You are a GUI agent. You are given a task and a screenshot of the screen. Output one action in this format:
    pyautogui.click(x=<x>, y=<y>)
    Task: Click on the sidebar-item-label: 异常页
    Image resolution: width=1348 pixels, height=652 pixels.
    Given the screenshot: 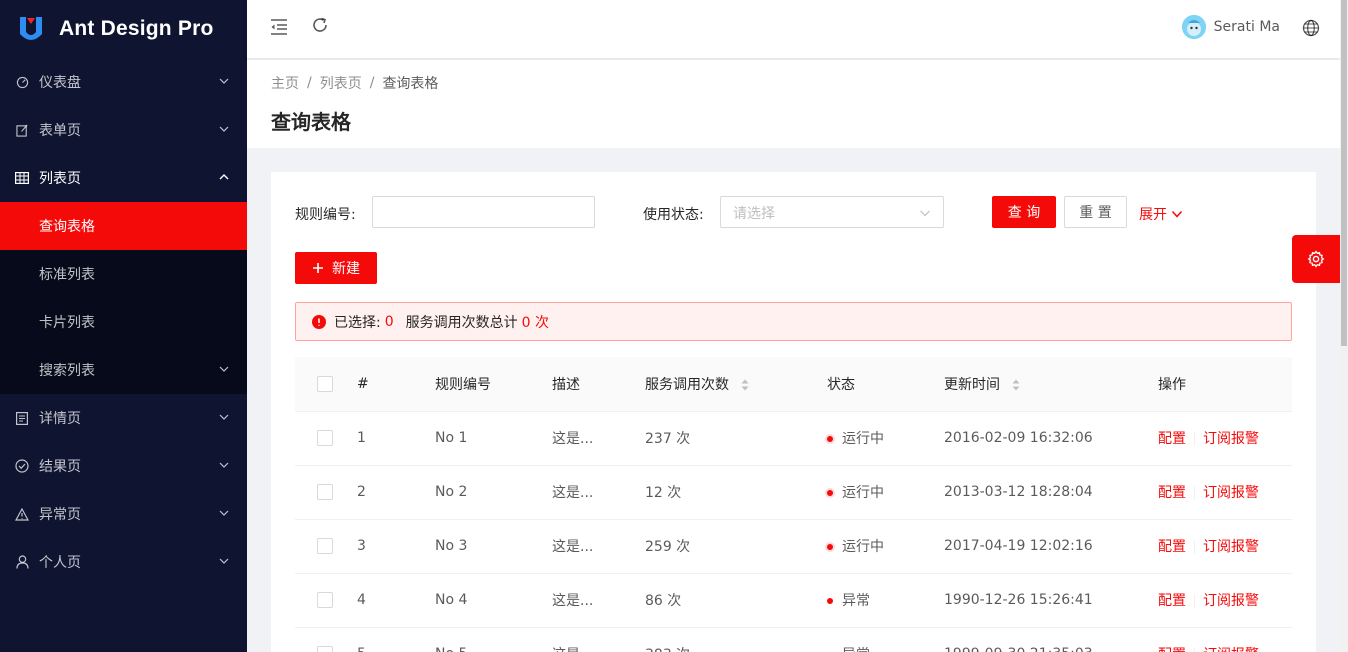 What is the action you would take?
    pyautogui.click(x=60, y=515)
    